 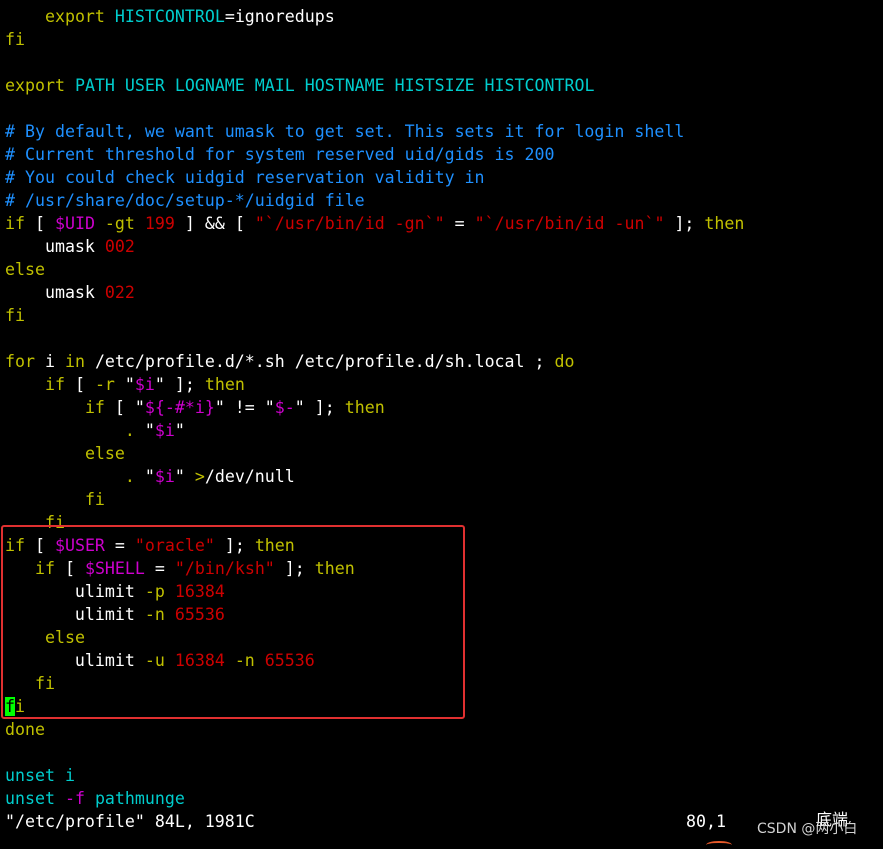 I want to click on code-line: . "$i" >/dev/null, so click(x=444, y=476).